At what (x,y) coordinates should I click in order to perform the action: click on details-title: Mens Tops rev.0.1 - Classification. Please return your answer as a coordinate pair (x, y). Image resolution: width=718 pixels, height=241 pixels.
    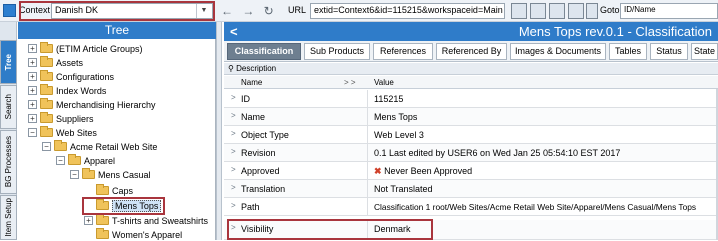
    Looking at the image, I should click on (615, 31).